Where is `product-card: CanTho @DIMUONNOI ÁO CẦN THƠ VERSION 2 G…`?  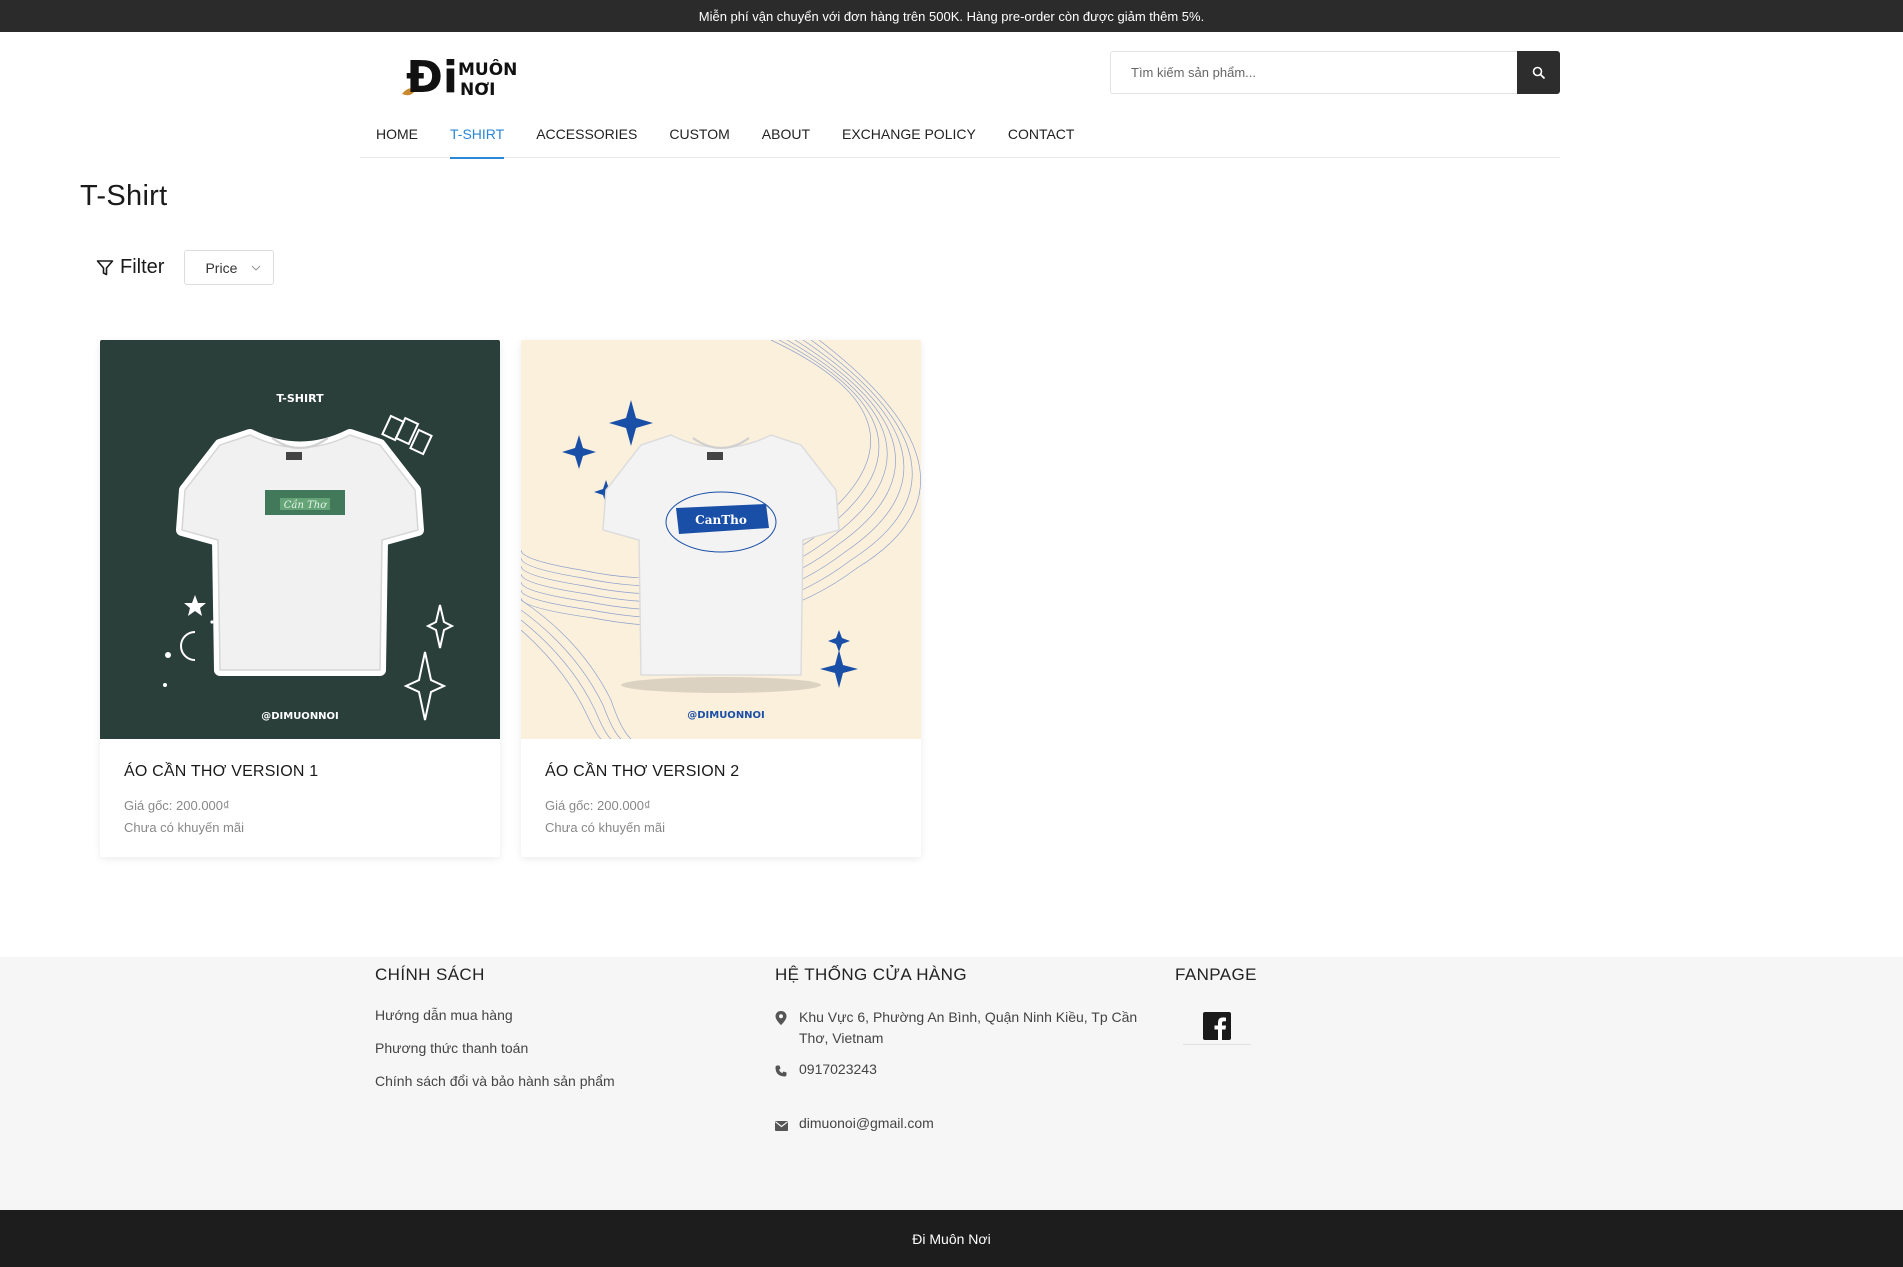 product-card: CanTho @DIMUONNOI ÁO CẦN THƠ VERSION 2 G… is located at coordinates (721, 598).